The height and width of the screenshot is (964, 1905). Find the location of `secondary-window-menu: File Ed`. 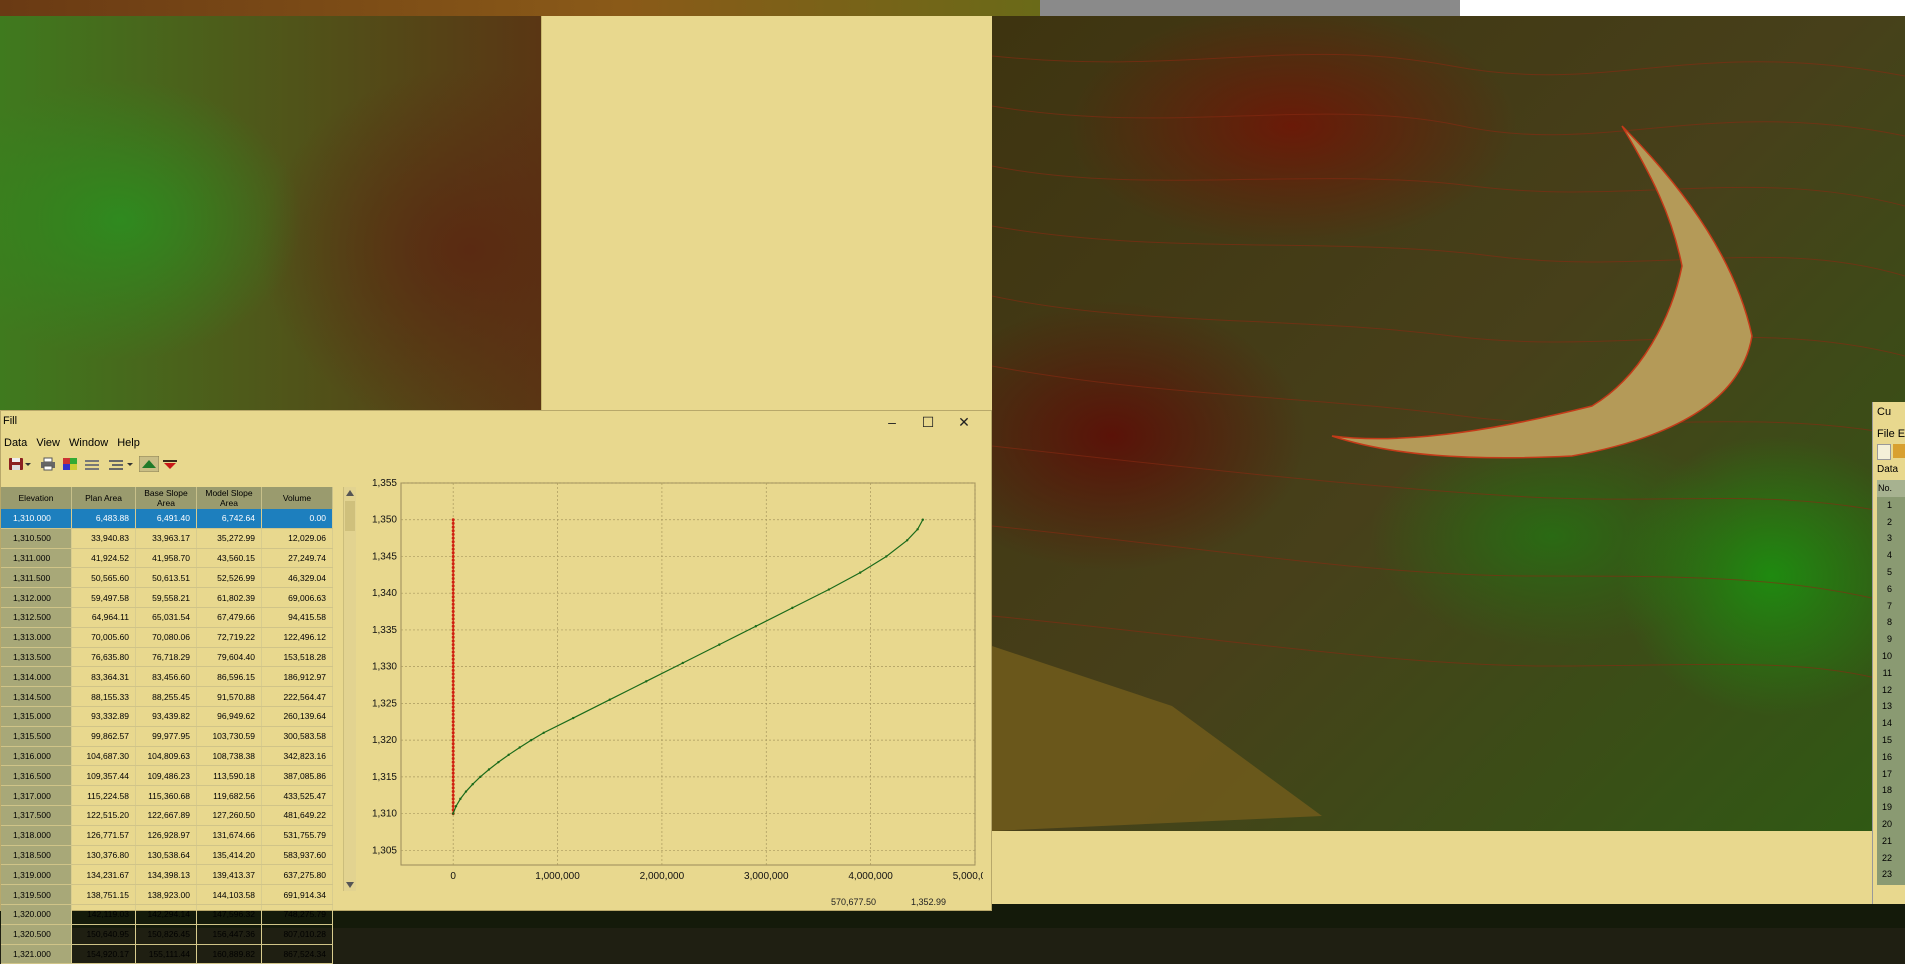

secondary-window-menu: File Ed is located at coordinates (1891, 434).